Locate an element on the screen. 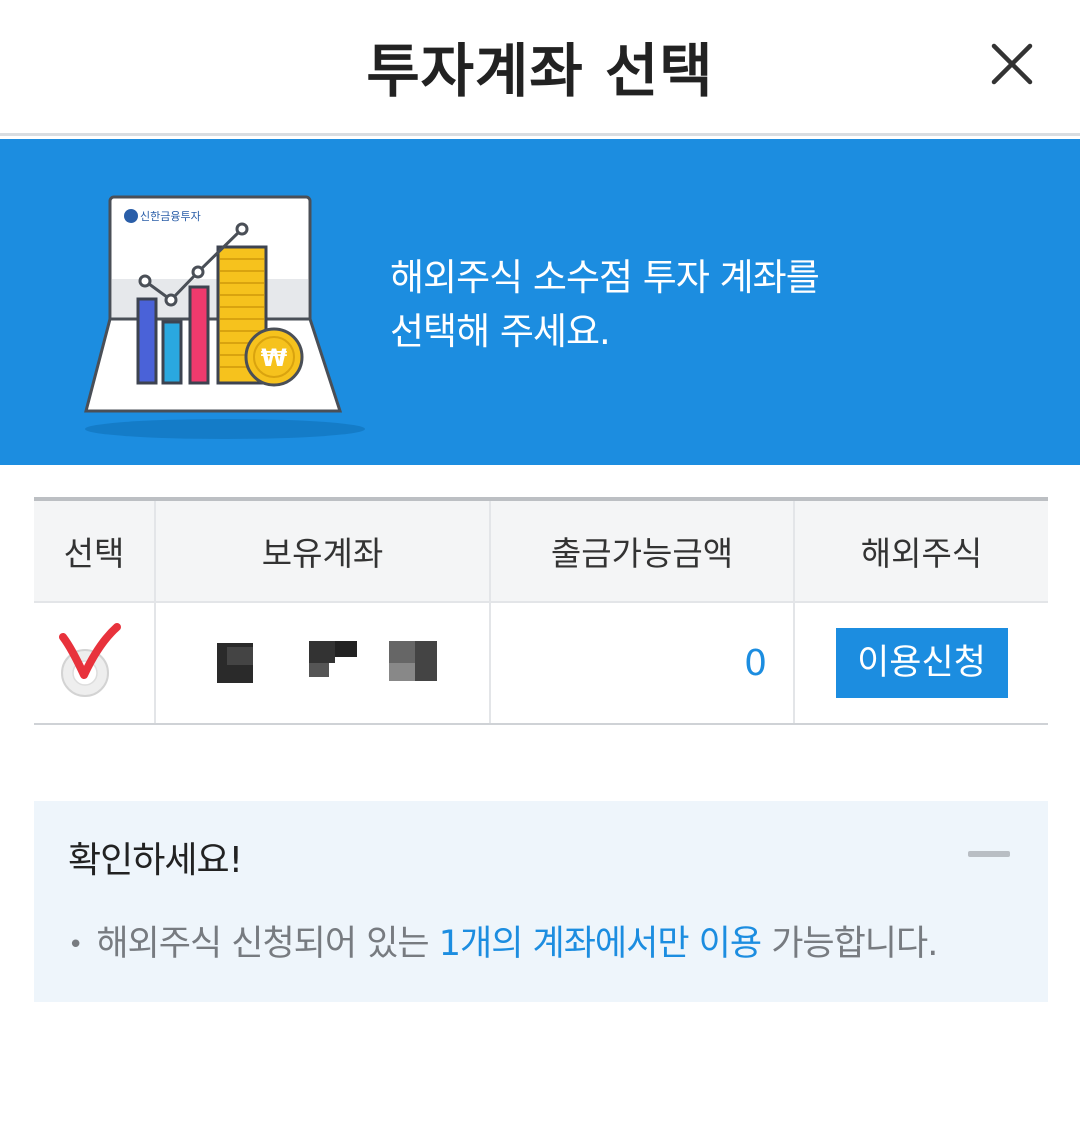 This screenshot has width=1080, height=1124. account-radio is located at coordinates (94, 663).